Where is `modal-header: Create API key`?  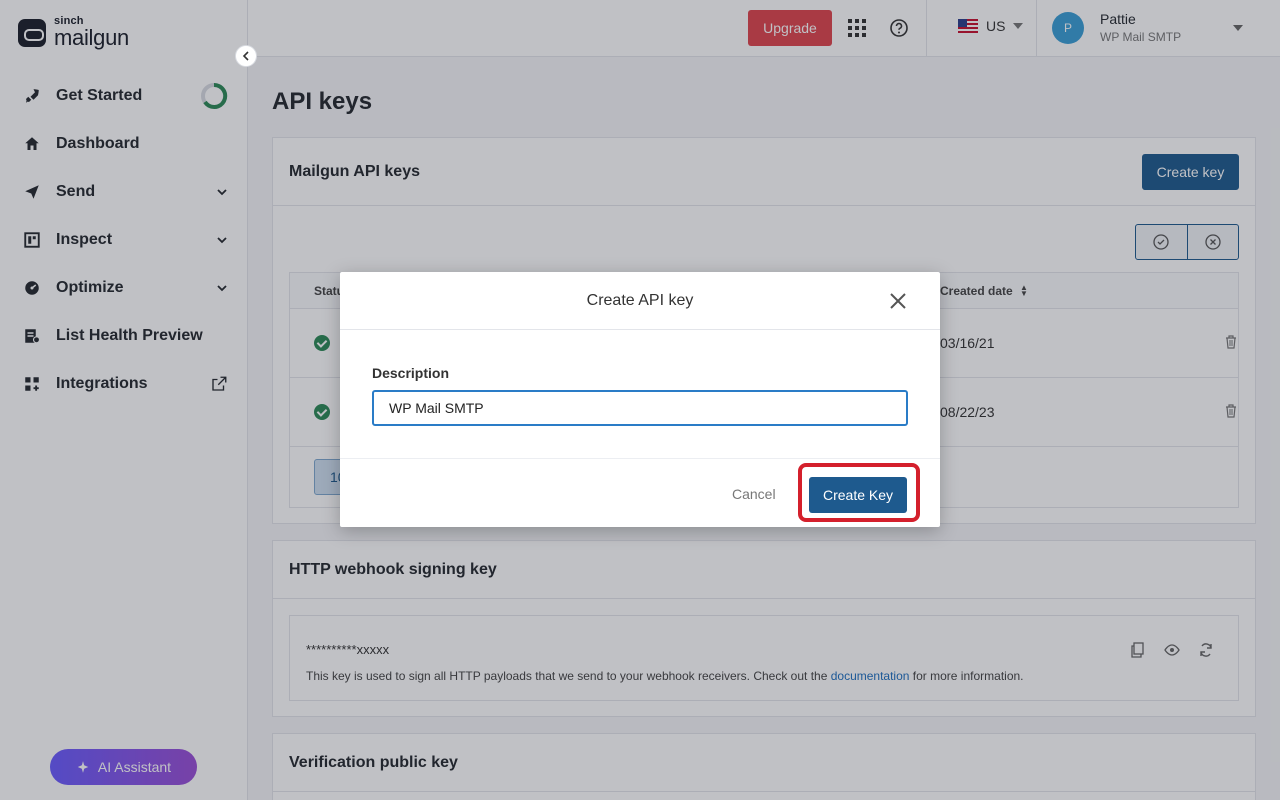 modal-header: Create API key is located at coordinates (640, 301).